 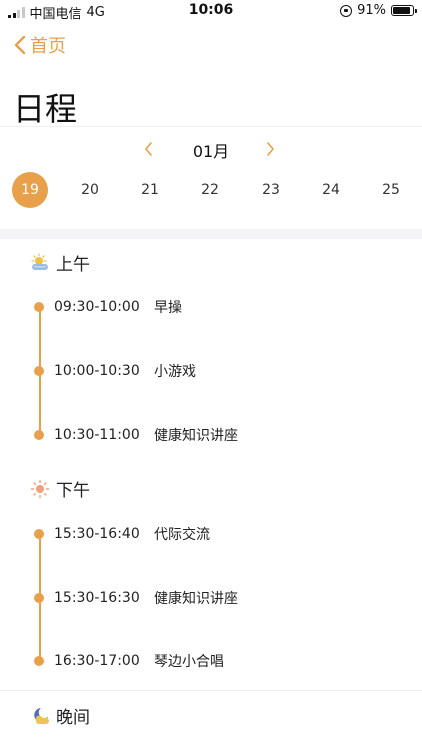 I want to click on section-title: 下午, so click(x=73, y=491).